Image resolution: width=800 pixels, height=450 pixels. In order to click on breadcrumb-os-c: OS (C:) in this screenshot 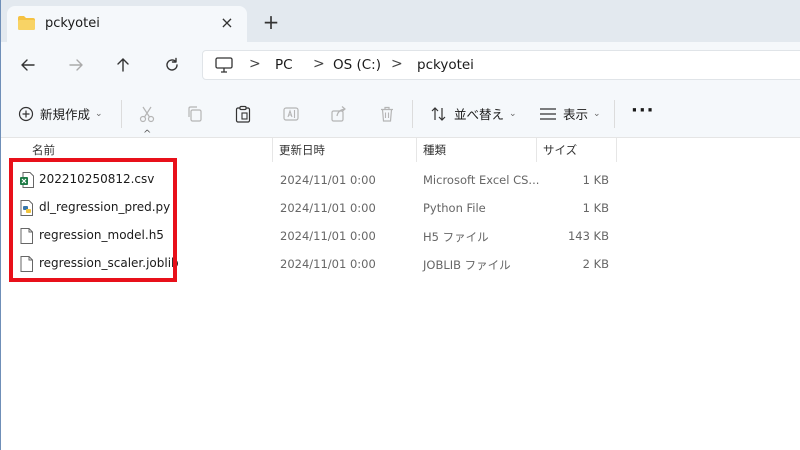, I will do `click(357, 65)`.